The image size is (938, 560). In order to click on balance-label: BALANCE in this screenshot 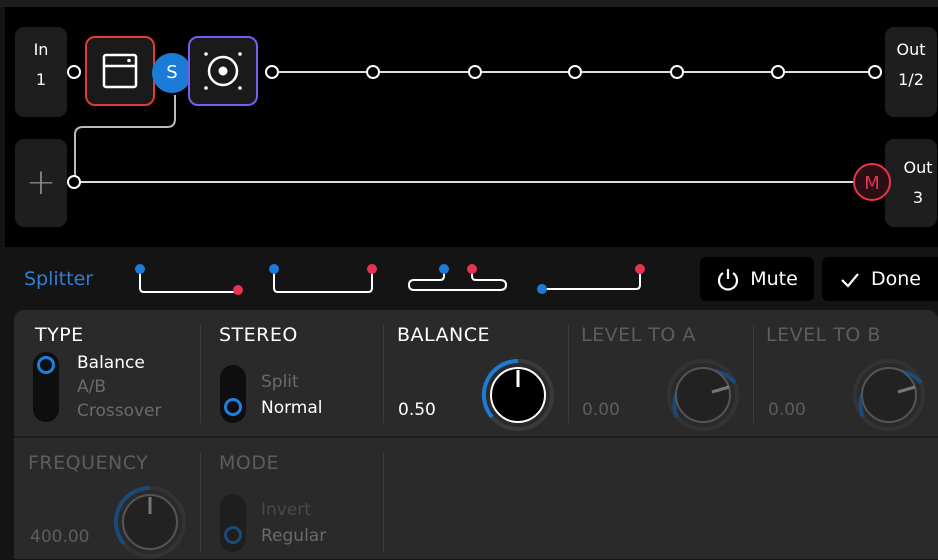, I will do `click(444, 335)`.